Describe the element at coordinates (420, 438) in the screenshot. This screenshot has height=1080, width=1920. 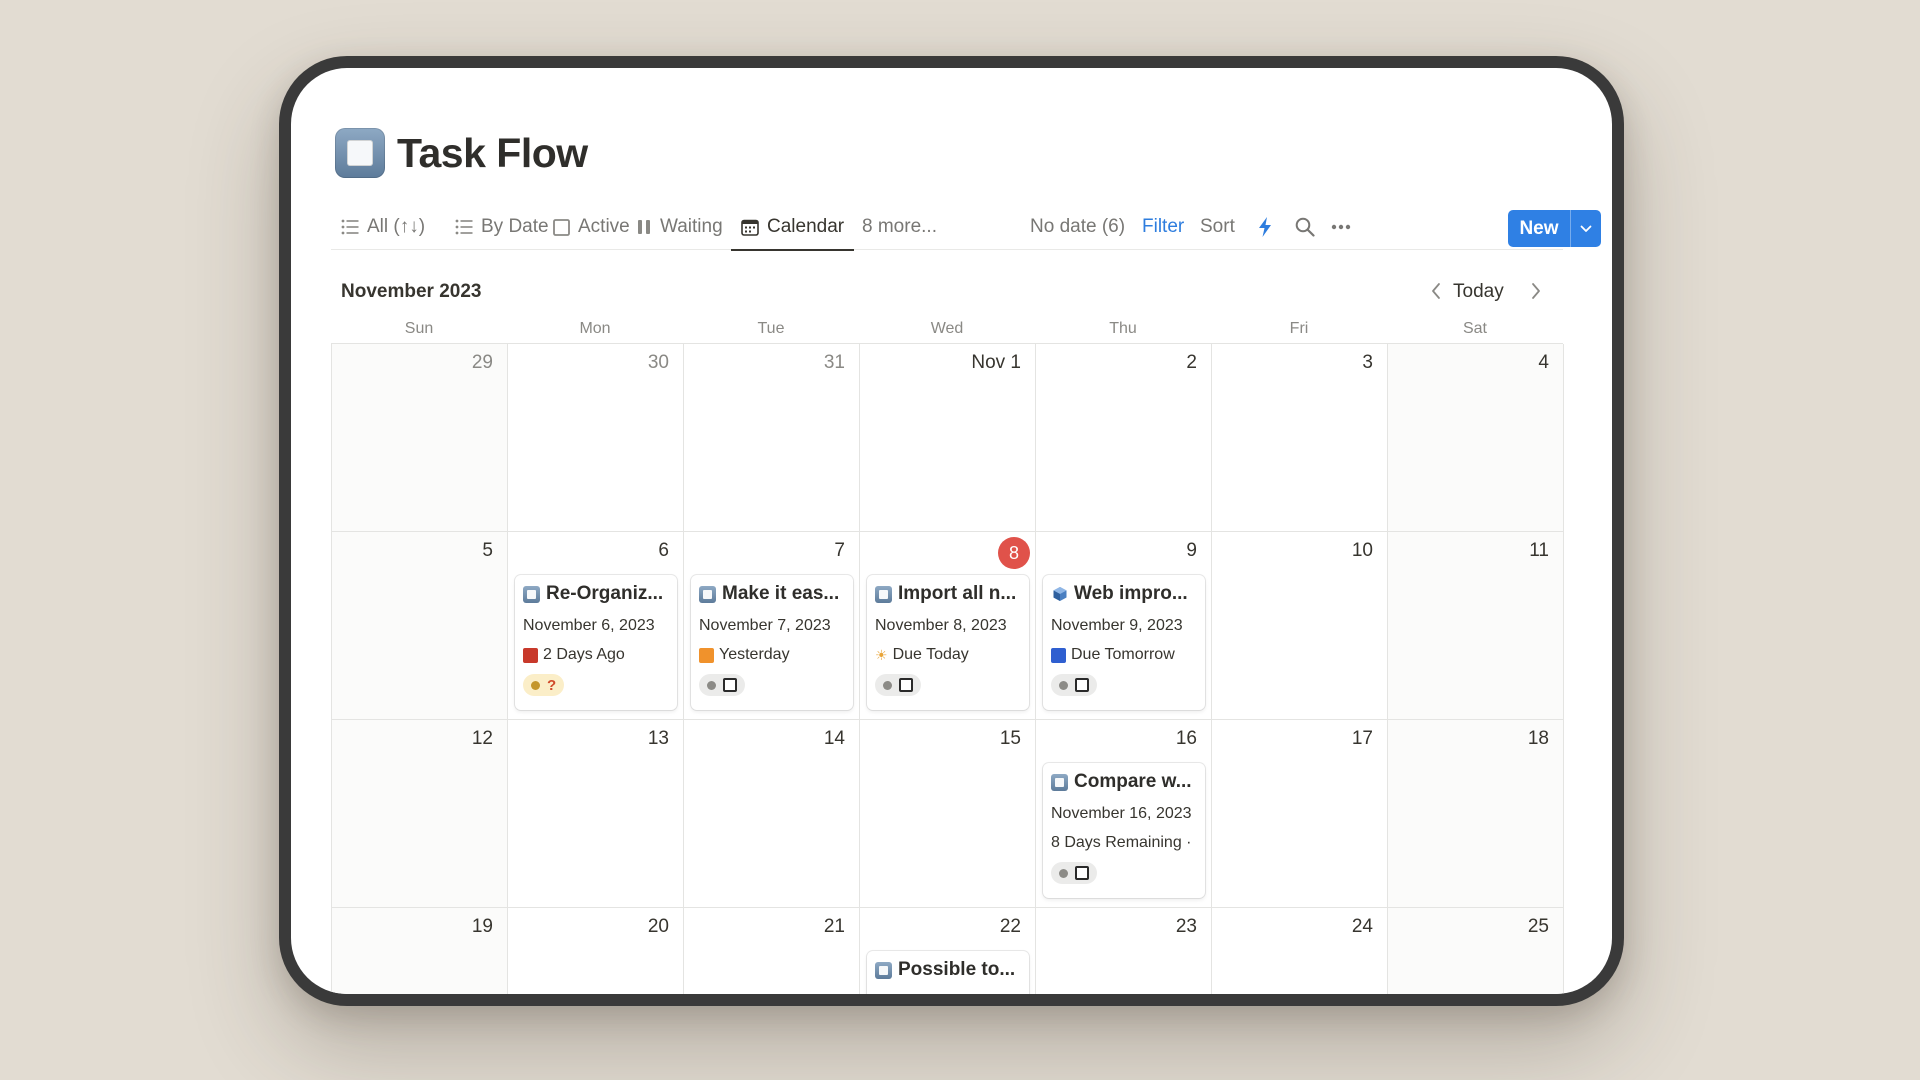
I see `calendar-day: 29` at that location.